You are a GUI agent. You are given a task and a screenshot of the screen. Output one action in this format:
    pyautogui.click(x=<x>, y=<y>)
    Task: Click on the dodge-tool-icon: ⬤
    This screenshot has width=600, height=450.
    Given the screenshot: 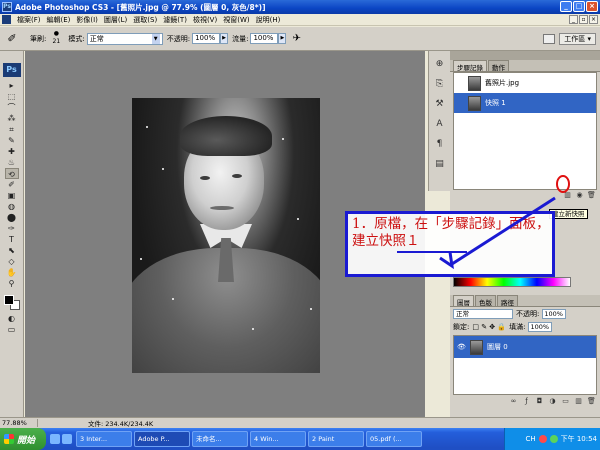 What is the action you would take?
    pyautogui.click(x=12, y=217)
    